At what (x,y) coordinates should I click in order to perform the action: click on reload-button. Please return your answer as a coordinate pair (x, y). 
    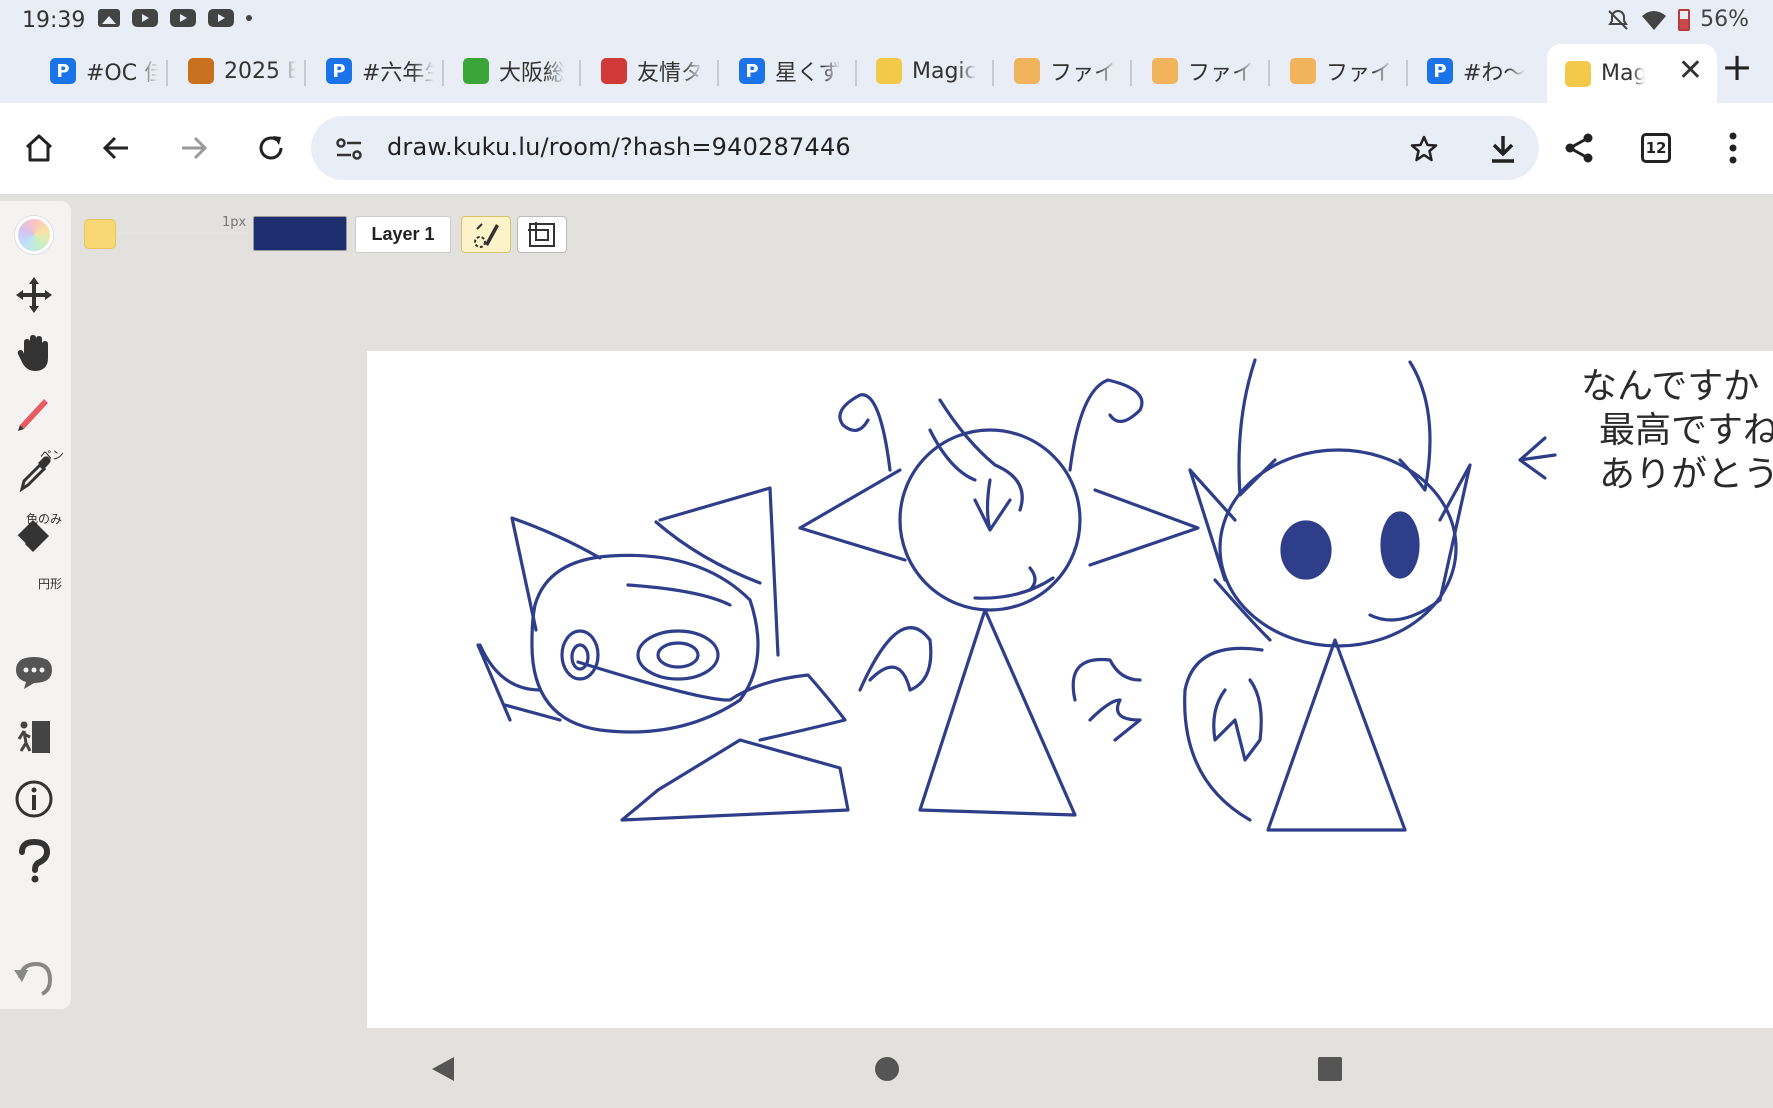
    Looking at the image, I should click on (271, 148).